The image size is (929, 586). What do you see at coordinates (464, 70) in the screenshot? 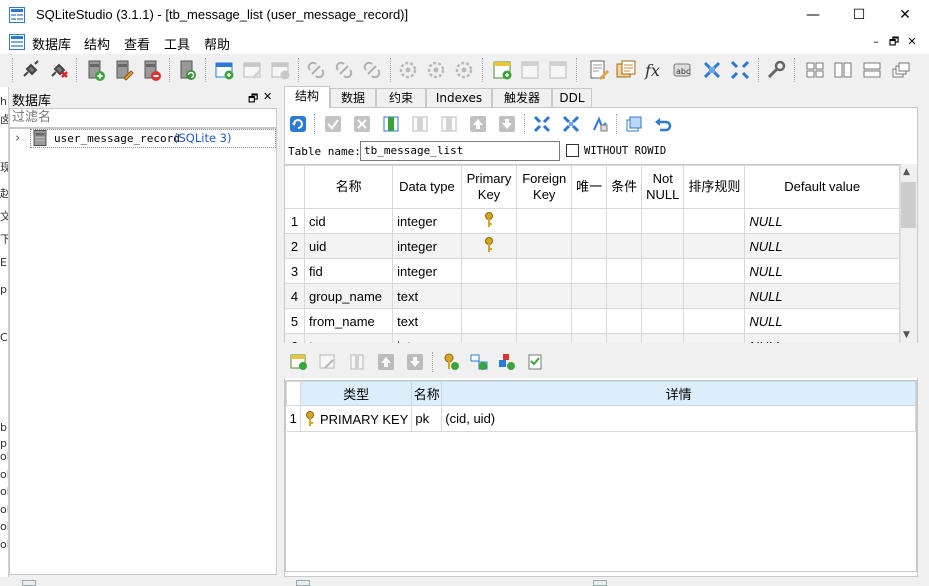
I see `delete-trigger-icon` at bounding box center [464, 70].